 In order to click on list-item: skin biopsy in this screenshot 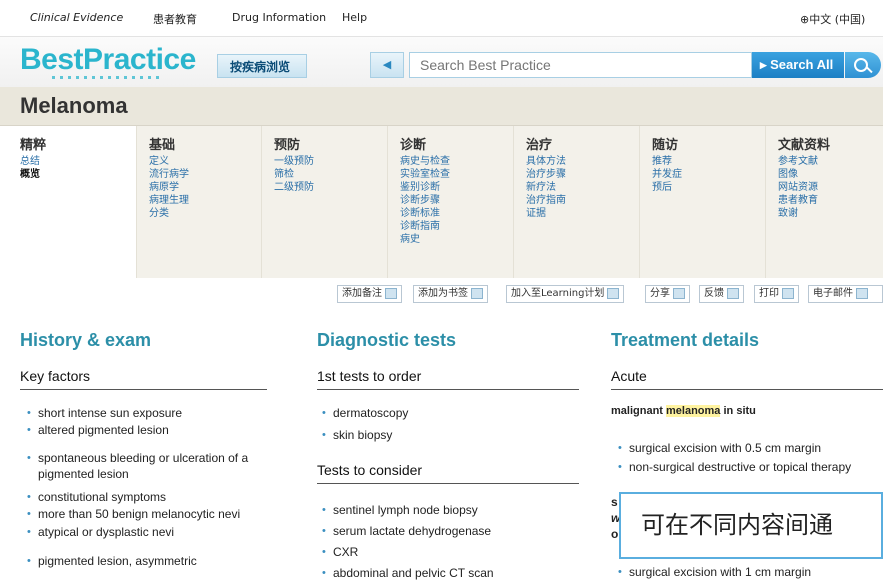, I will do `click(357, 435)`.